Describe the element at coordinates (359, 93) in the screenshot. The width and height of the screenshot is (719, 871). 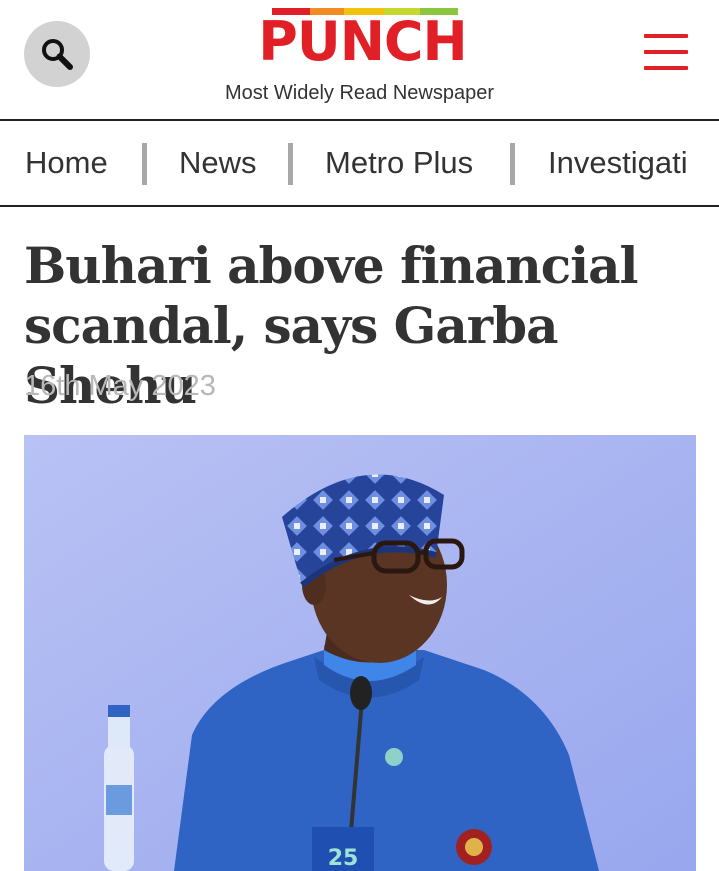
I see `site-tagline: Most Widely Read Newspaper` at that location.